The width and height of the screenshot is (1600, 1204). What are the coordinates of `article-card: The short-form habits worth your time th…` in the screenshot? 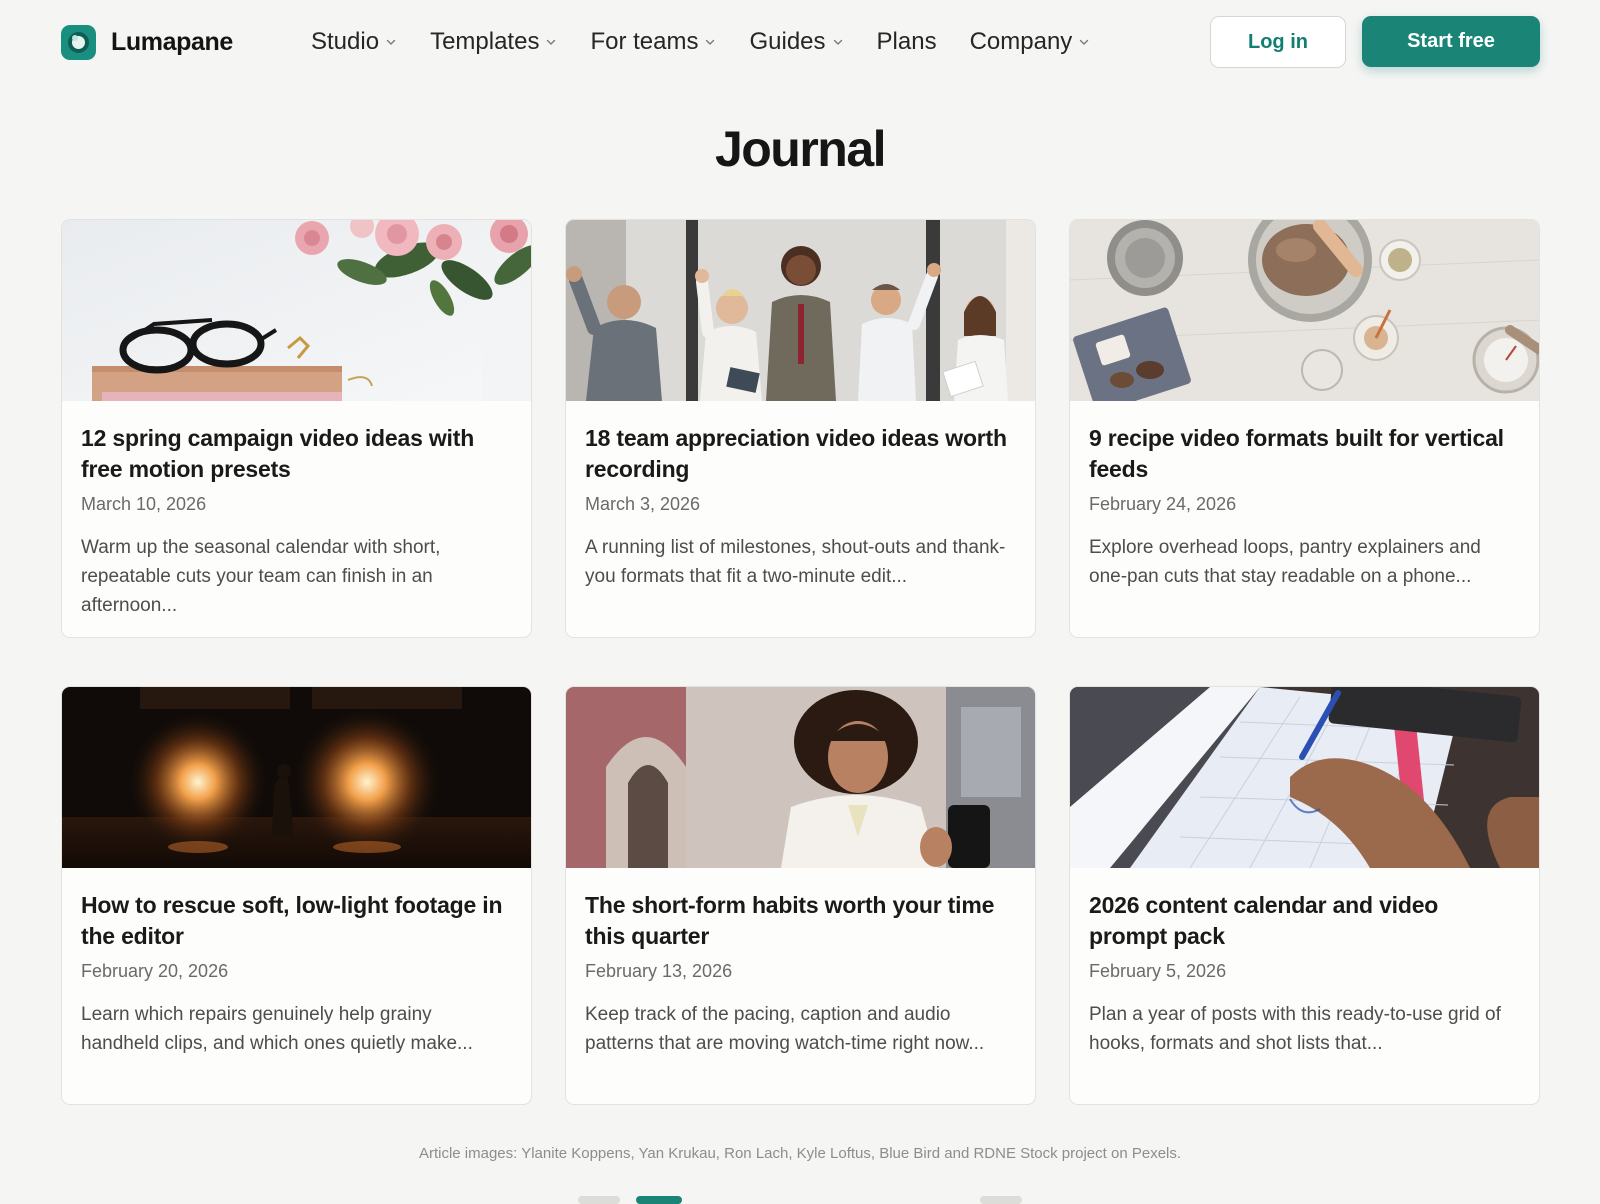 It's located at (800, 895).